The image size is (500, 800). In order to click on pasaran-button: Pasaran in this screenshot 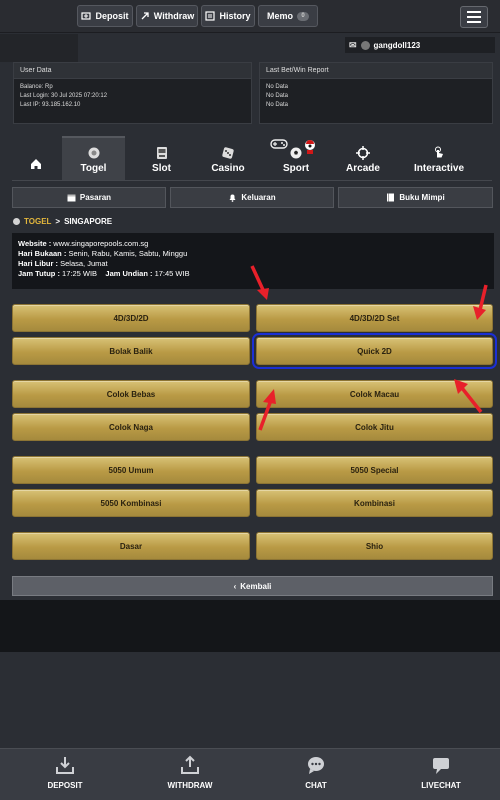, I will do `click(89, 197)`.